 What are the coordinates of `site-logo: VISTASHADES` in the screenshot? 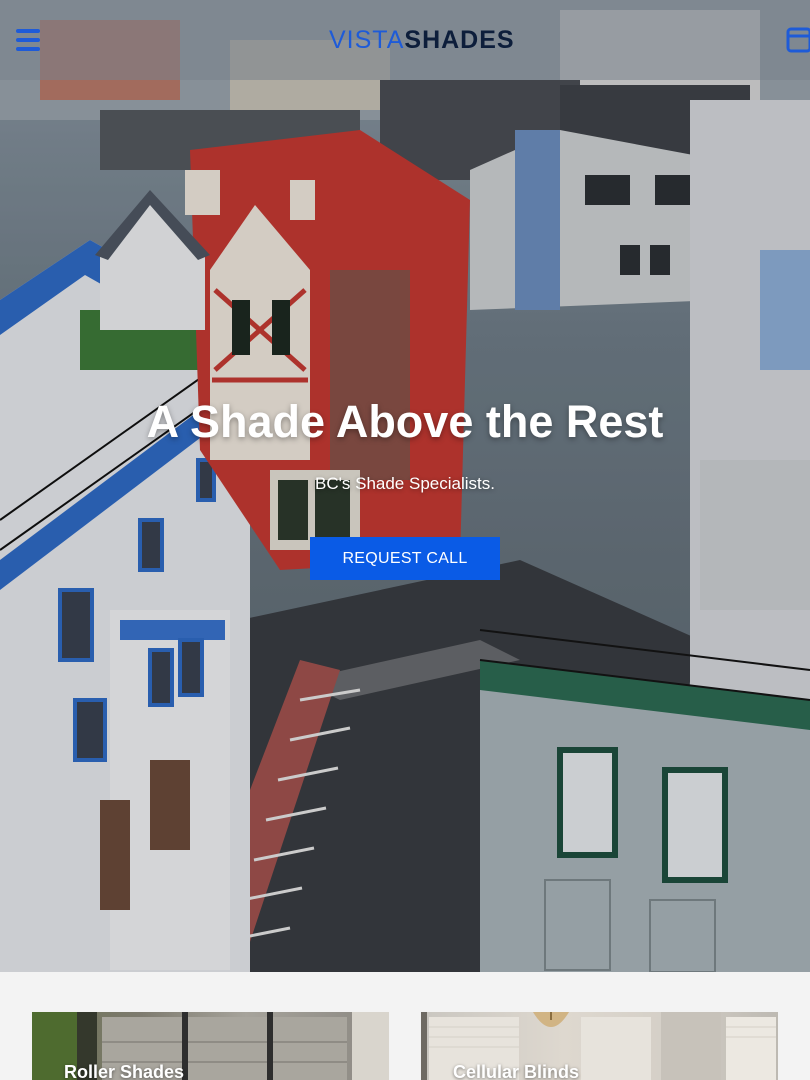 It's located at (422, 41).